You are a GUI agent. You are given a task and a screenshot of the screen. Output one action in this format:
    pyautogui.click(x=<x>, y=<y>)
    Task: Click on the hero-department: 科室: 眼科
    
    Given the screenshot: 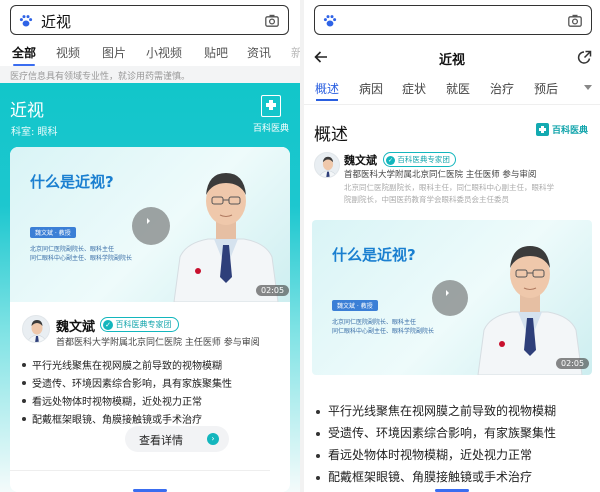 What is the action you would take?
    pyautogui.click(x=34, y=132)
    